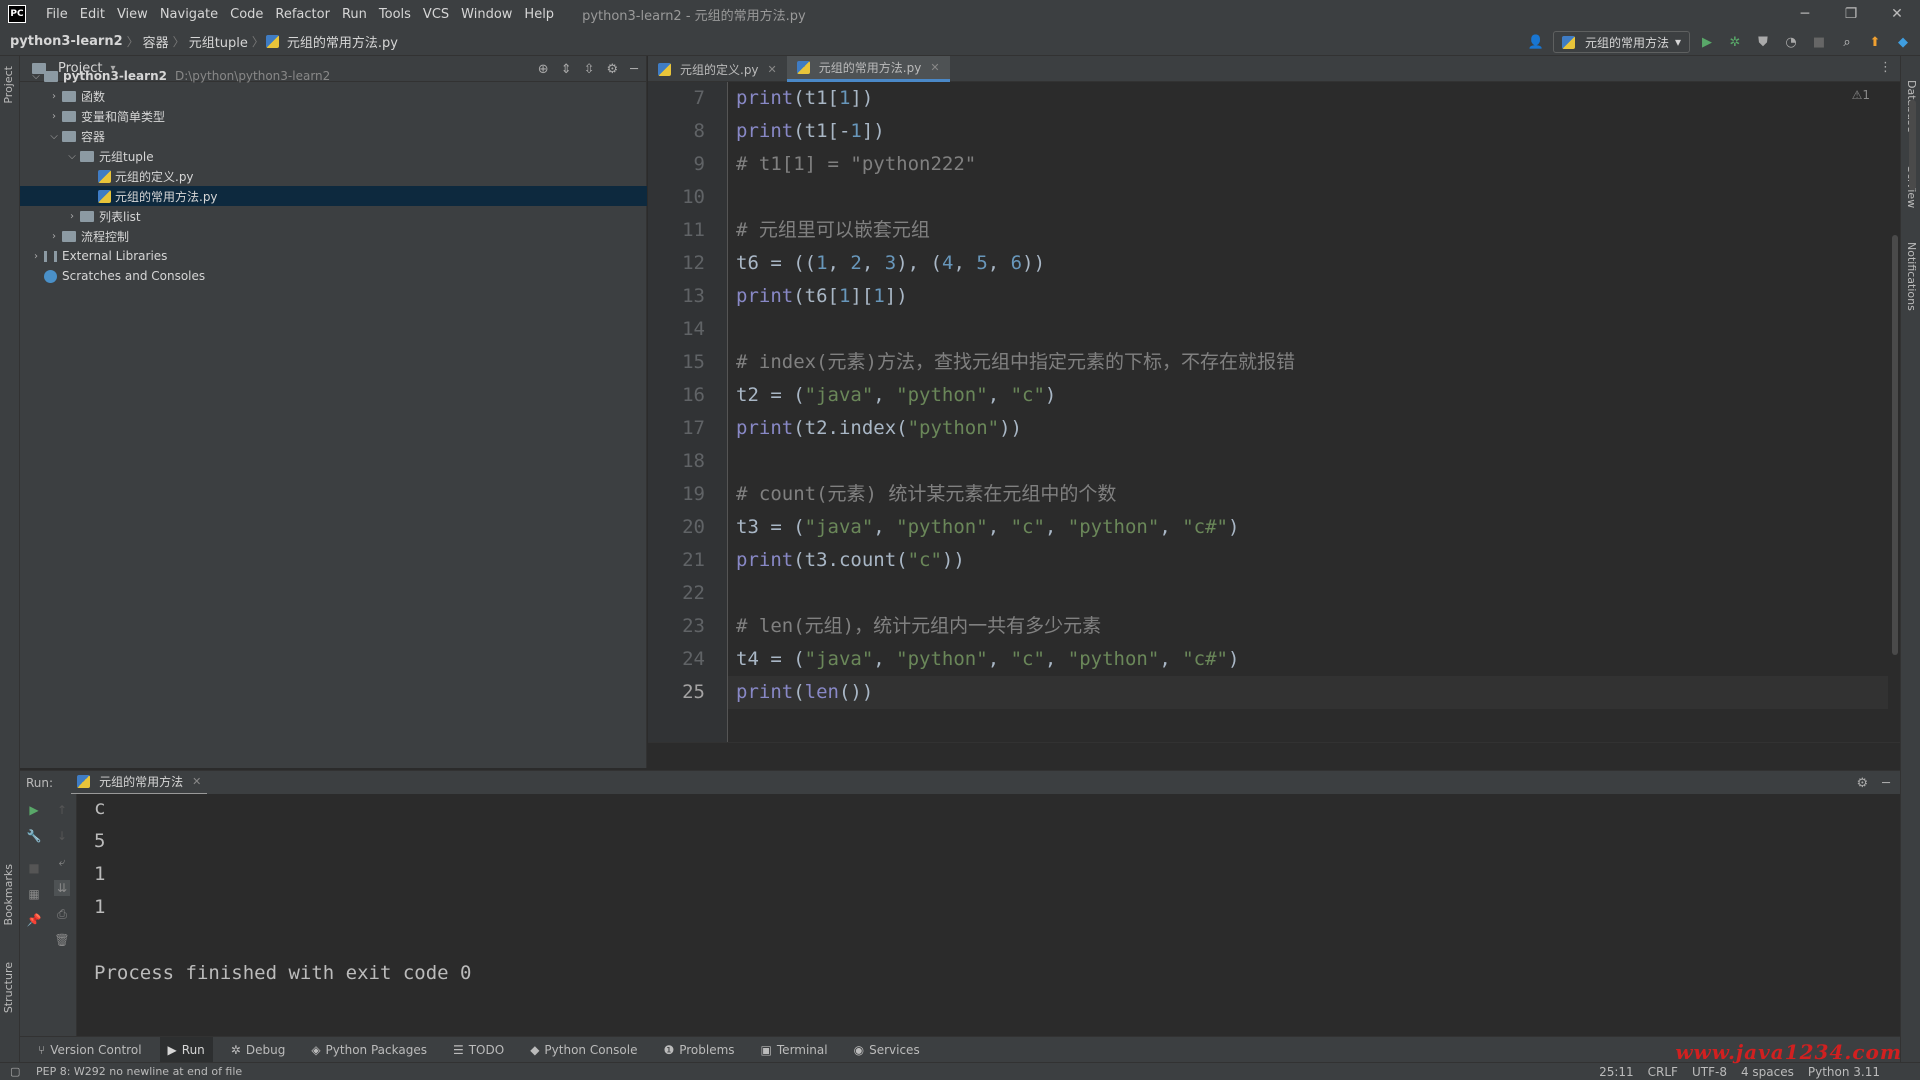  I want to click on menu-help: Help, so click(539, 14).